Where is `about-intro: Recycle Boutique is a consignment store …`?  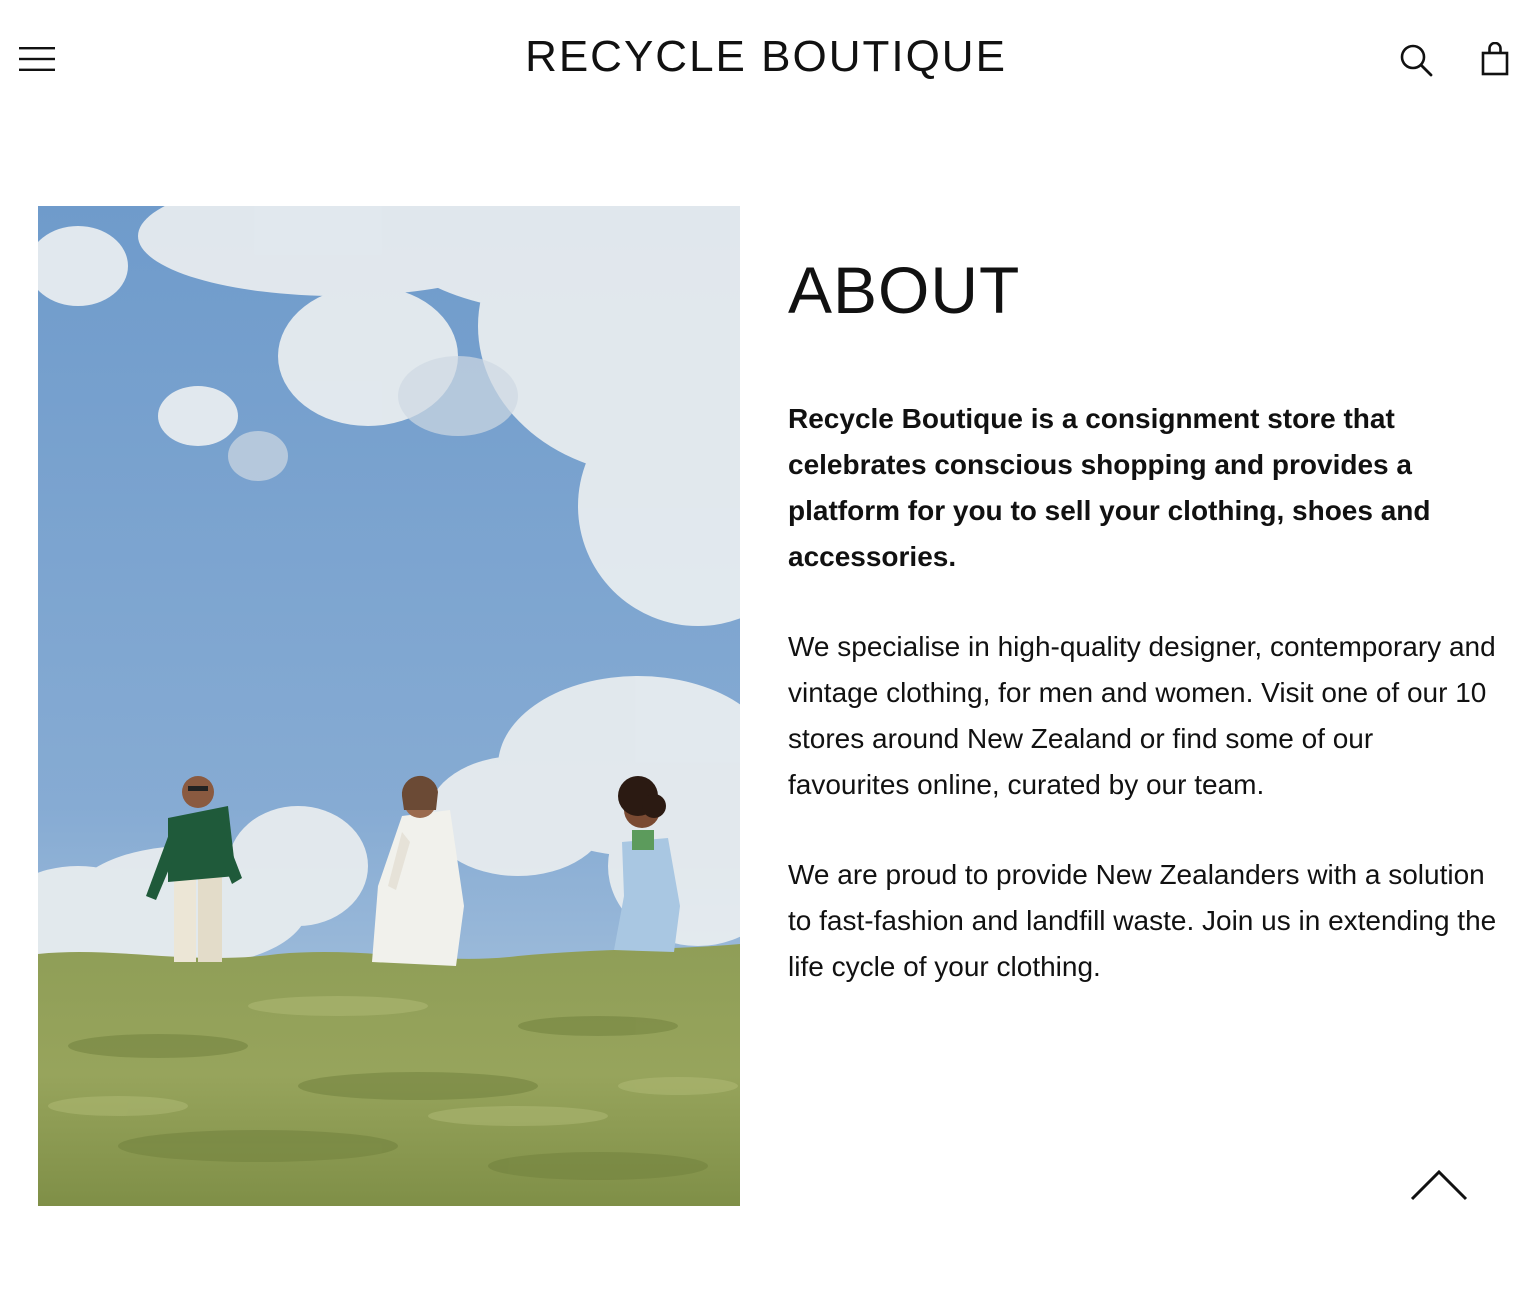
about-intro: Recycle Boutique is a consignment store … is located at coordinates (1109, 487).